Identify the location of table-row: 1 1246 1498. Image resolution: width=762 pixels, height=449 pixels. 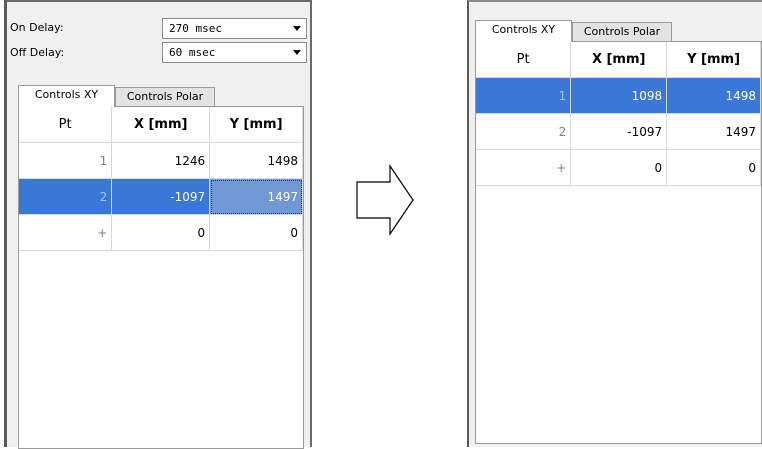
(161, 160).